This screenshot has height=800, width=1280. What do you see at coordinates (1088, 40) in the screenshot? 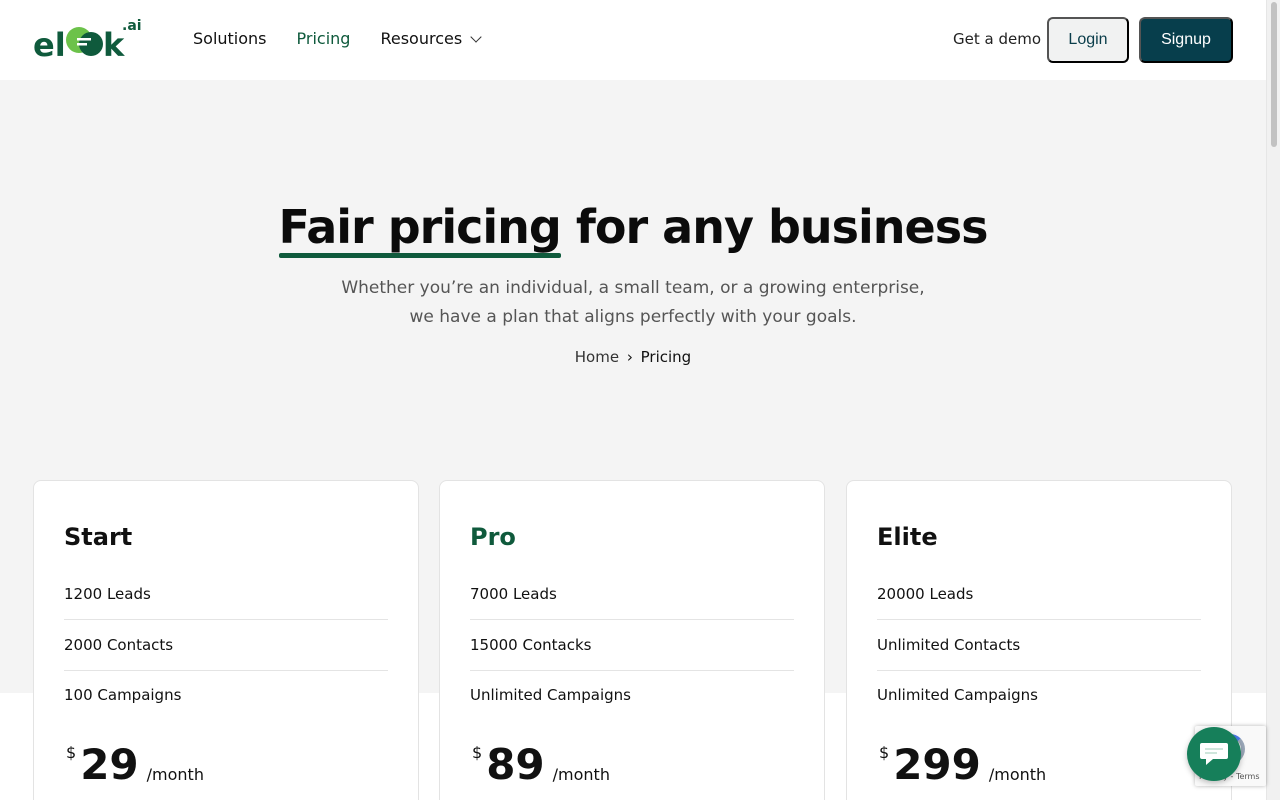
I see `login-button: Login` at bounding box center [1088, 40].